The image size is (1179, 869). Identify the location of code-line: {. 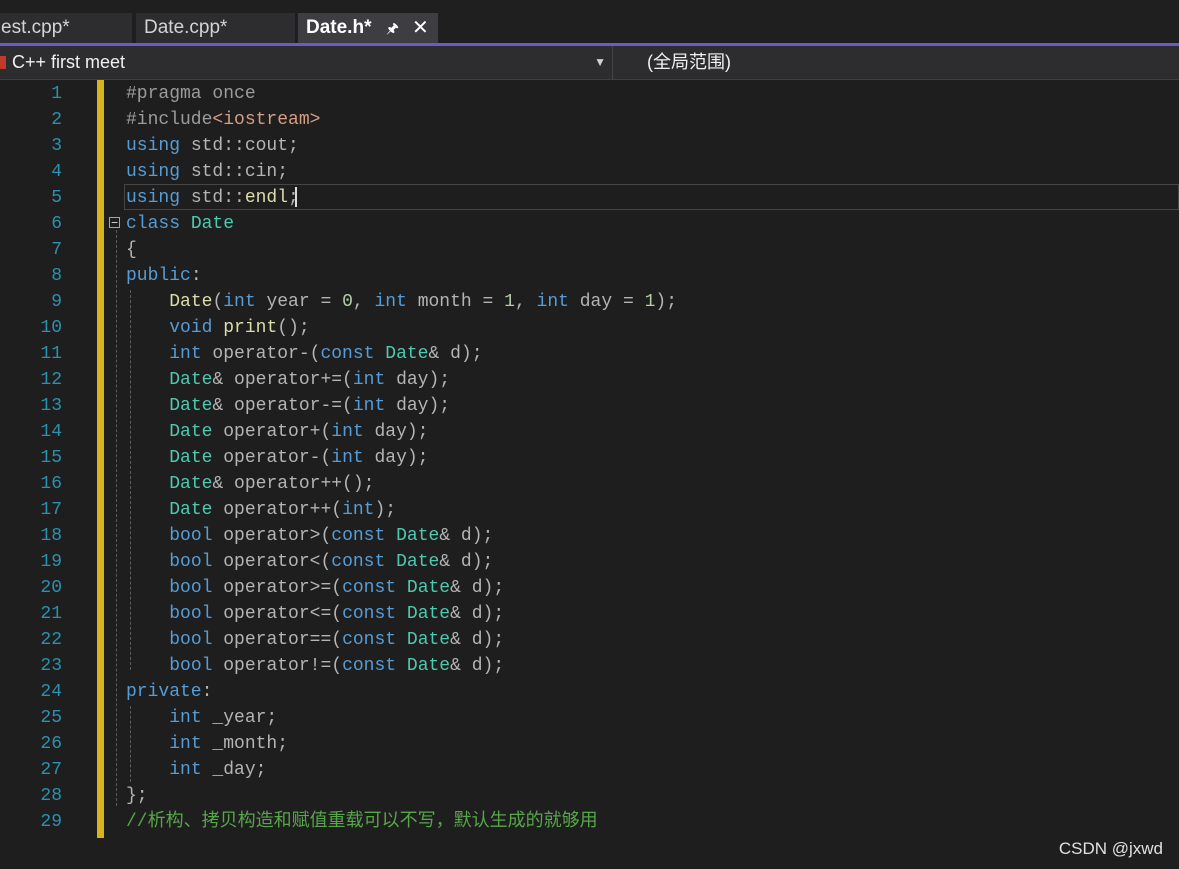
(131, 250).